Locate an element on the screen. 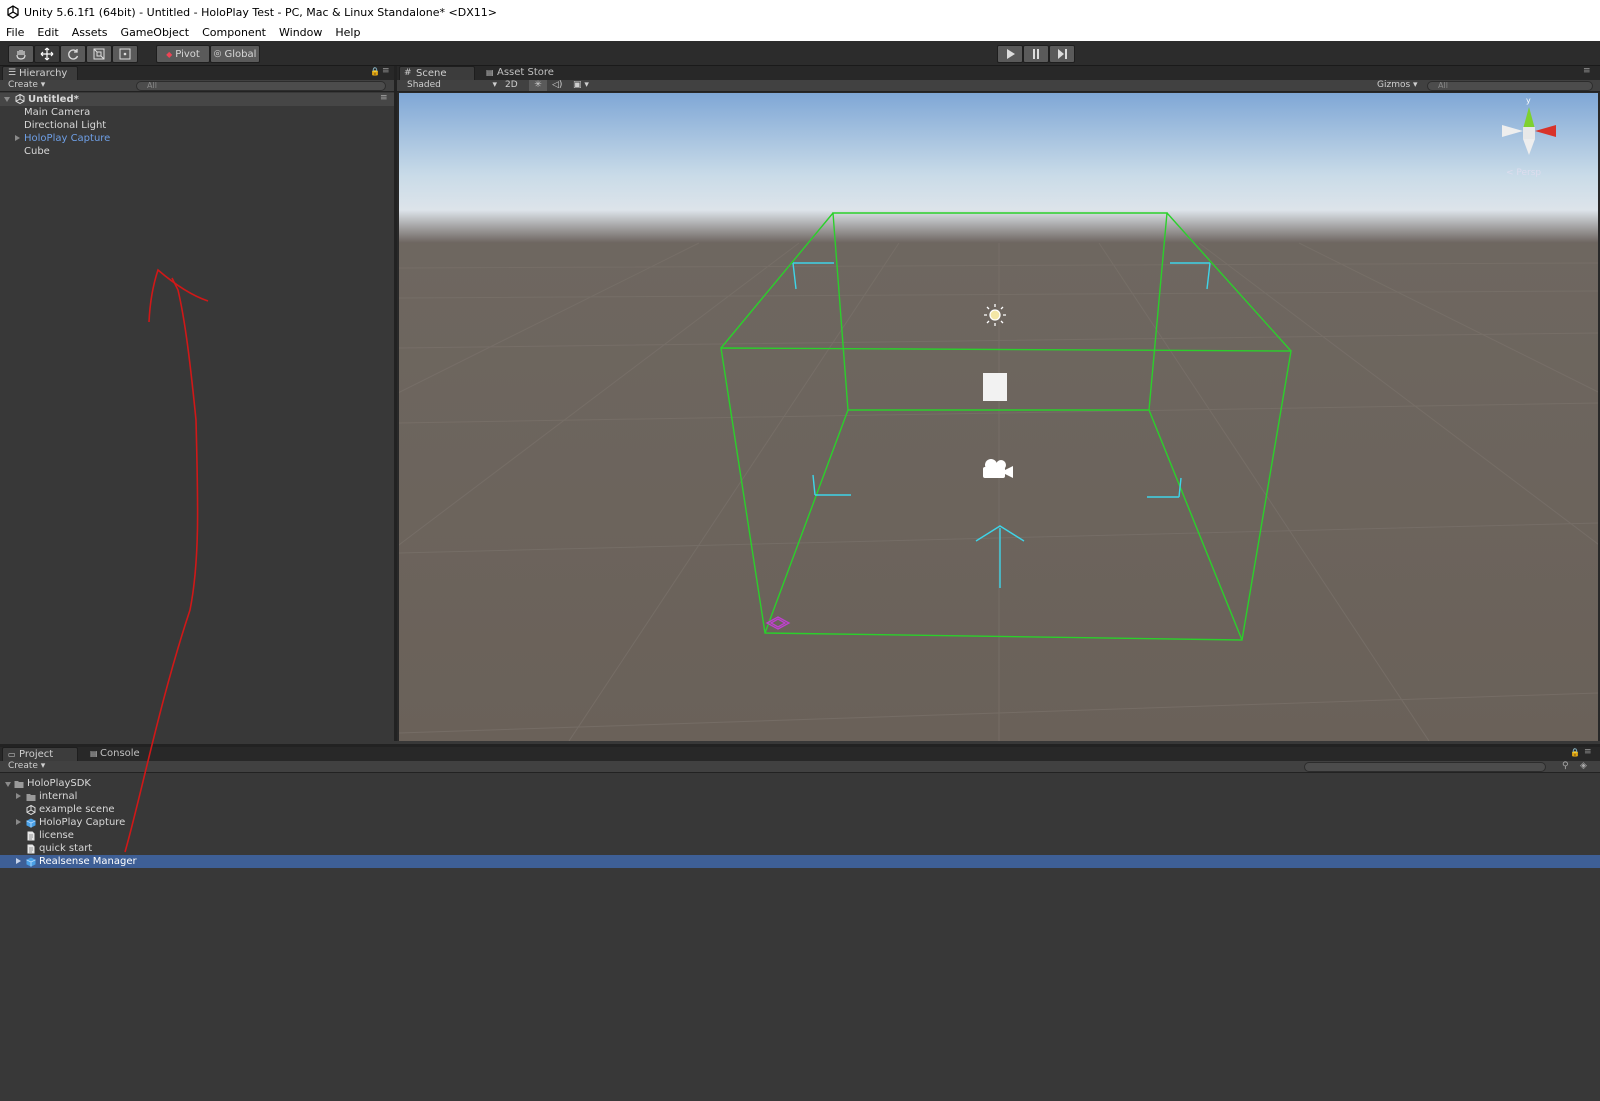 The height and width of the screenshot is (1101, 1600). hierarchy-item-holoplay-capture: HoloPlay Capture is located at coordinates (67, 138).